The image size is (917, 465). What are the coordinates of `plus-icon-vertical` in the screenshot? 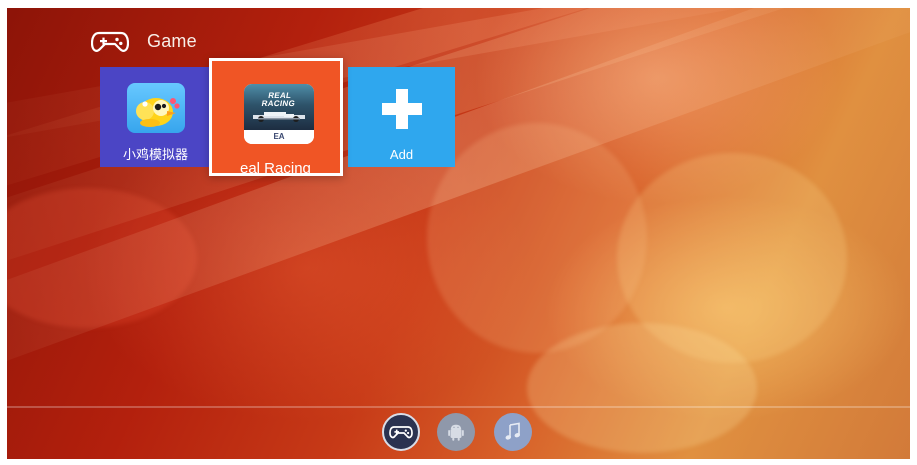 It's located at (402, 109).